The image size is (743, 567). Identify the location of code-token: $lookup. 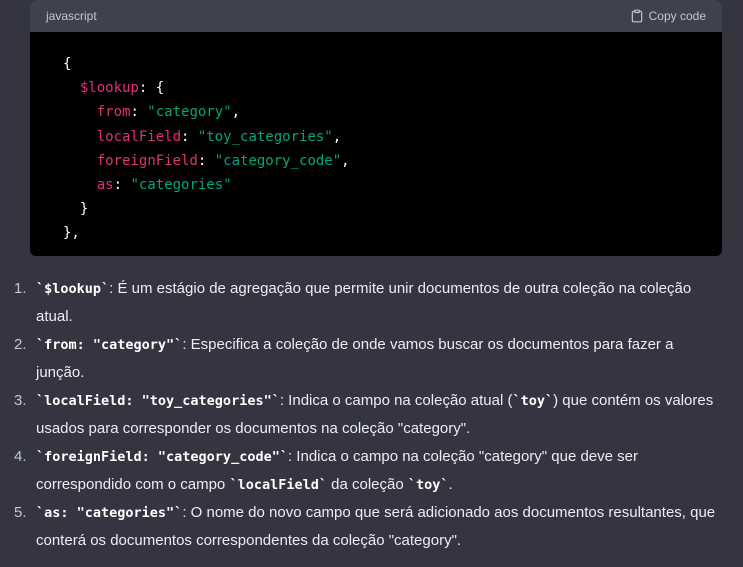
(109, 88).